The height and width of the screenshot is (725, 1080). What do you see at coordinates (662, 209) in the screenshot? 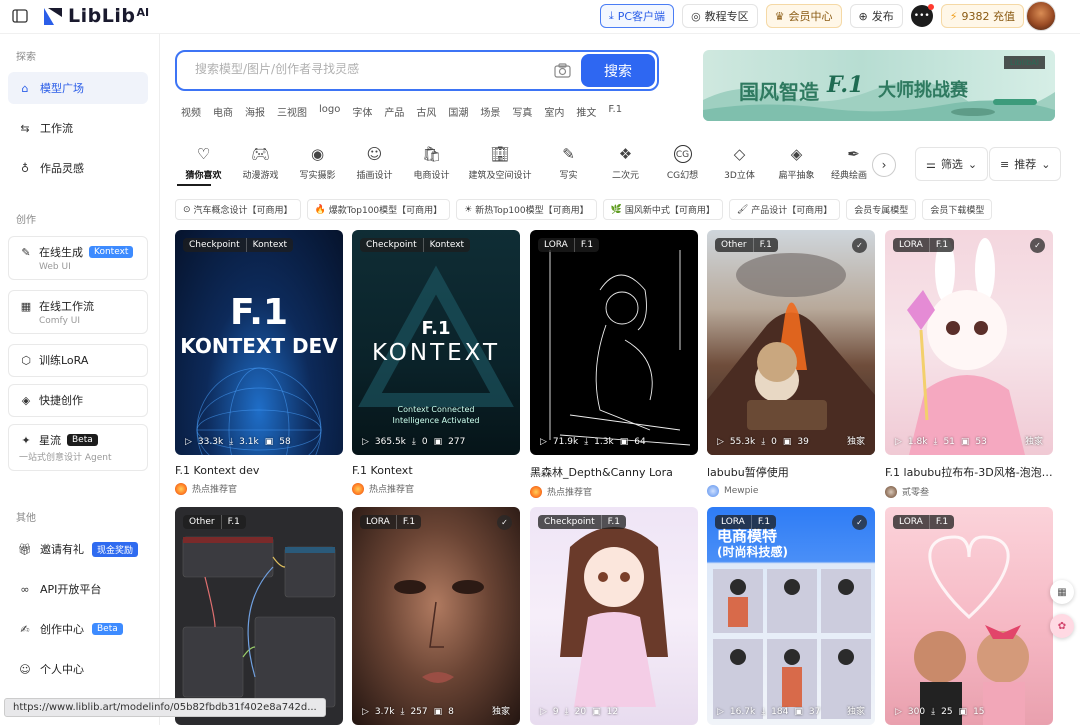
I see `topic-chip: 🌿 国风新中式【可商用】` at bounding box center [662, 209].